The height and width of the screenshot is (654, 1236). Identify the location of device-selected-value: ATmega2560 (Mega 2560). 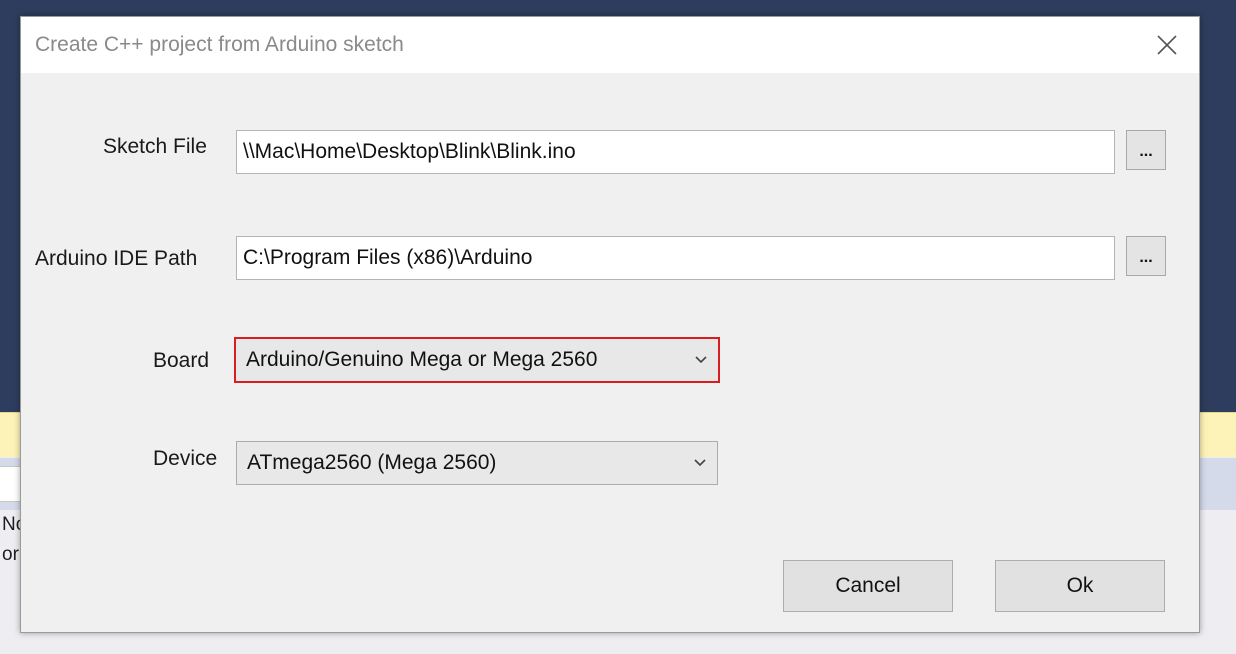
(372, 462).